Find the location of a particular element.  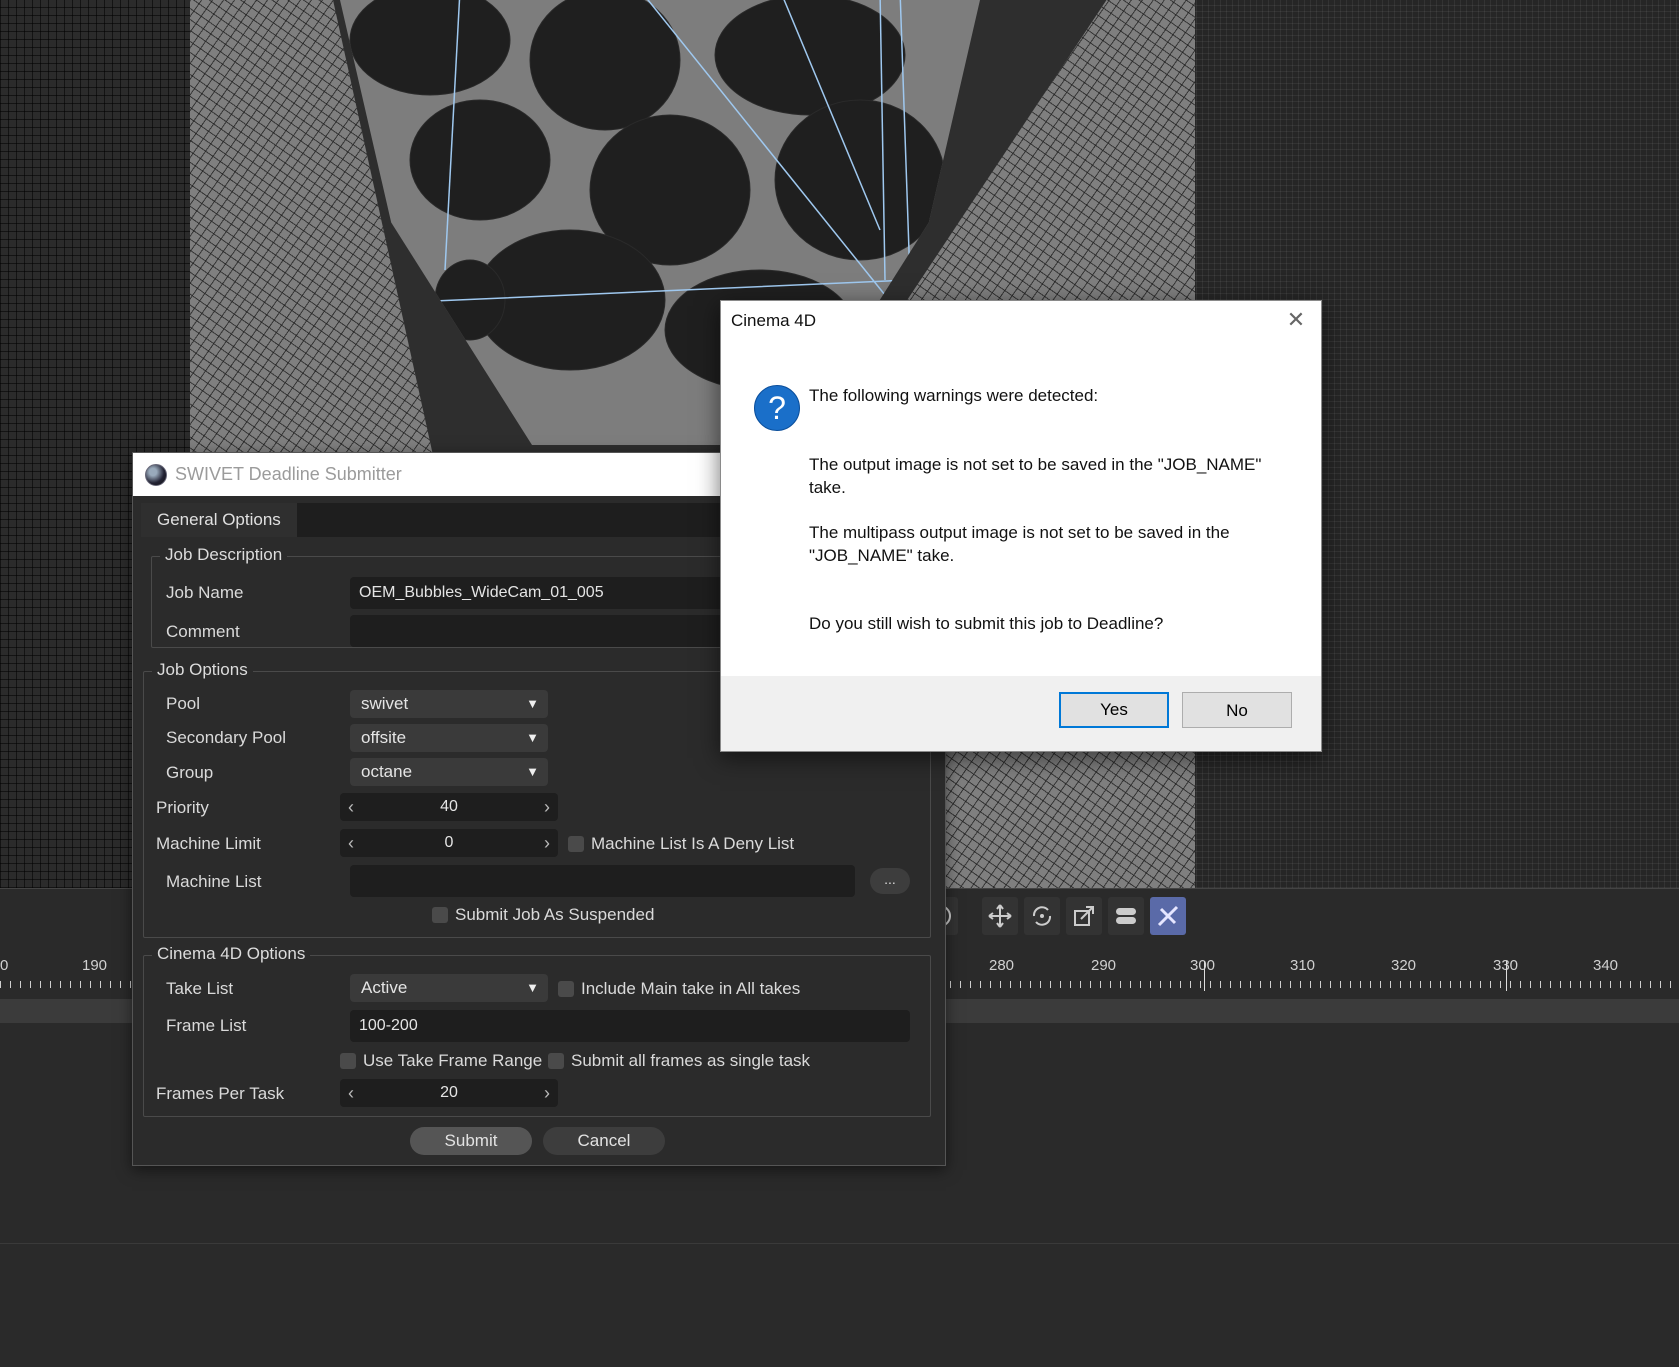

submit-suspended-checkbox: Submit Job As Suspended is located at coordinates (543, 915).